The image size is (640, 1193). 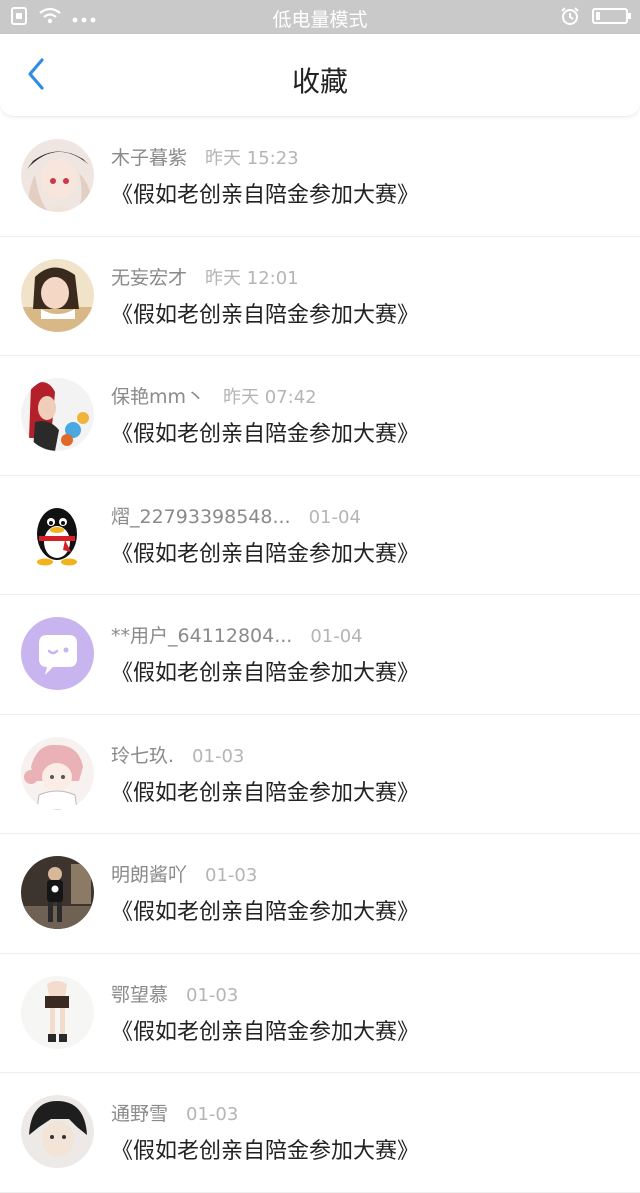 What do you see at coordinates (174, 993) in the screenshot?
I see `item-meta: 鄂望慕 01-03` at bounding box center [174, 993].